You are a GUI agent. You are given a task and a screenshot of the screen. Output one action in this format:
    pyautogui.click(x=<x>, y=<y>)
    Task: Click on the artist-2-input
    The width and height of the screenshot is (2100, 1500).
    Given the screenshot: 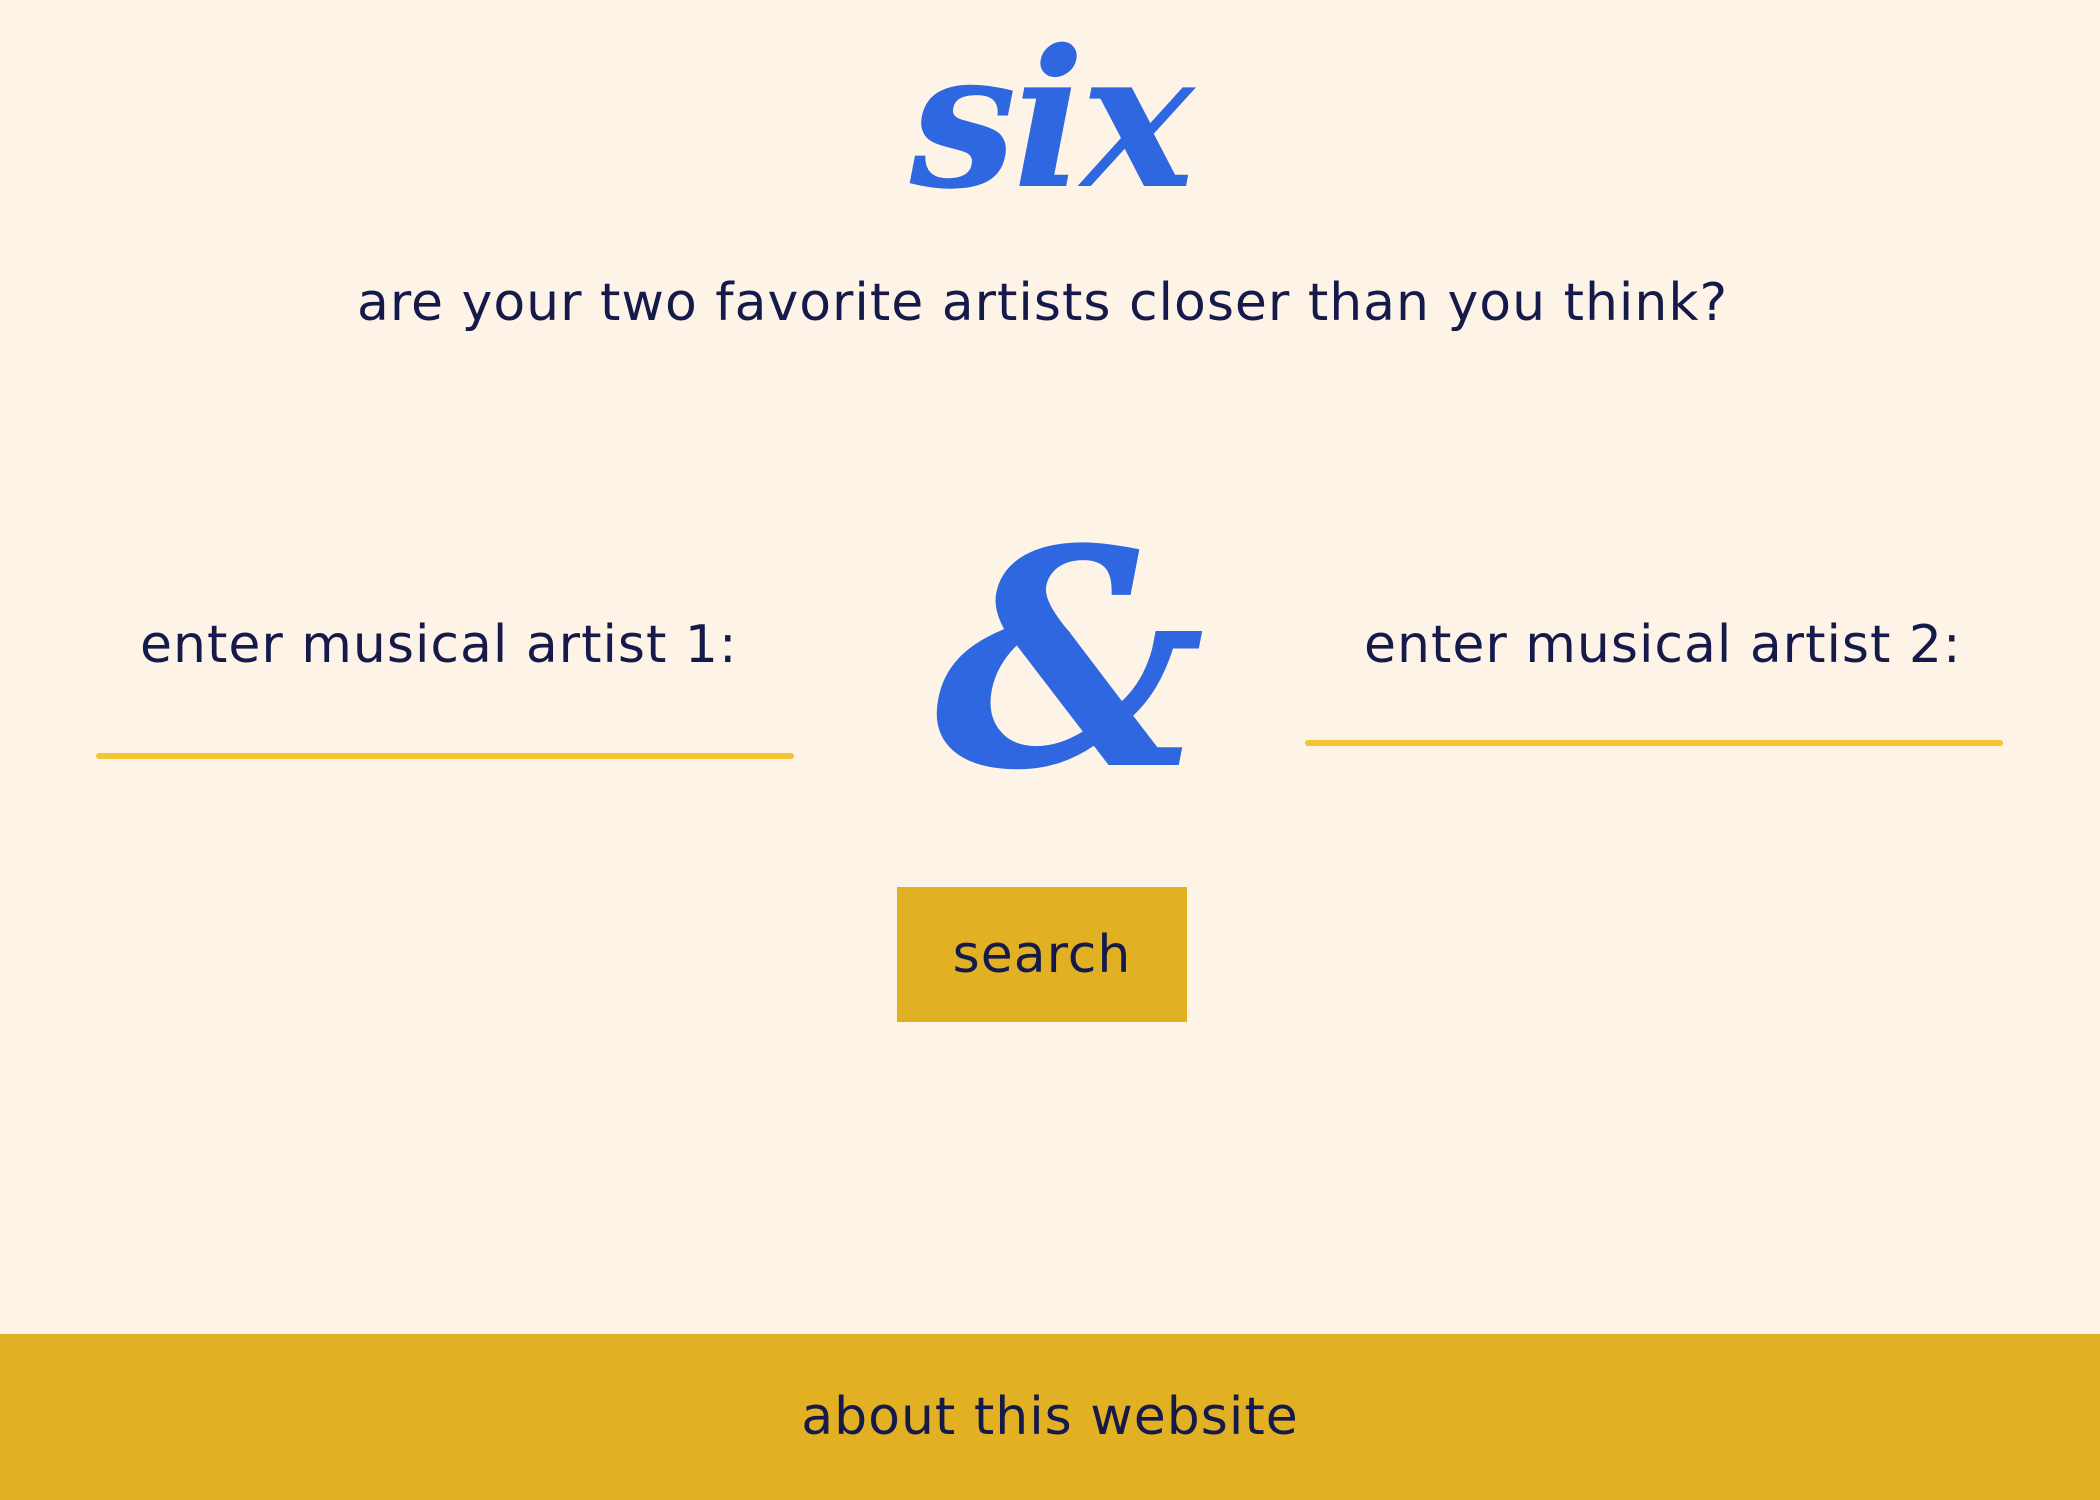 What is the action you would take?
    pyautogui.click(x=1654, y=707)
    